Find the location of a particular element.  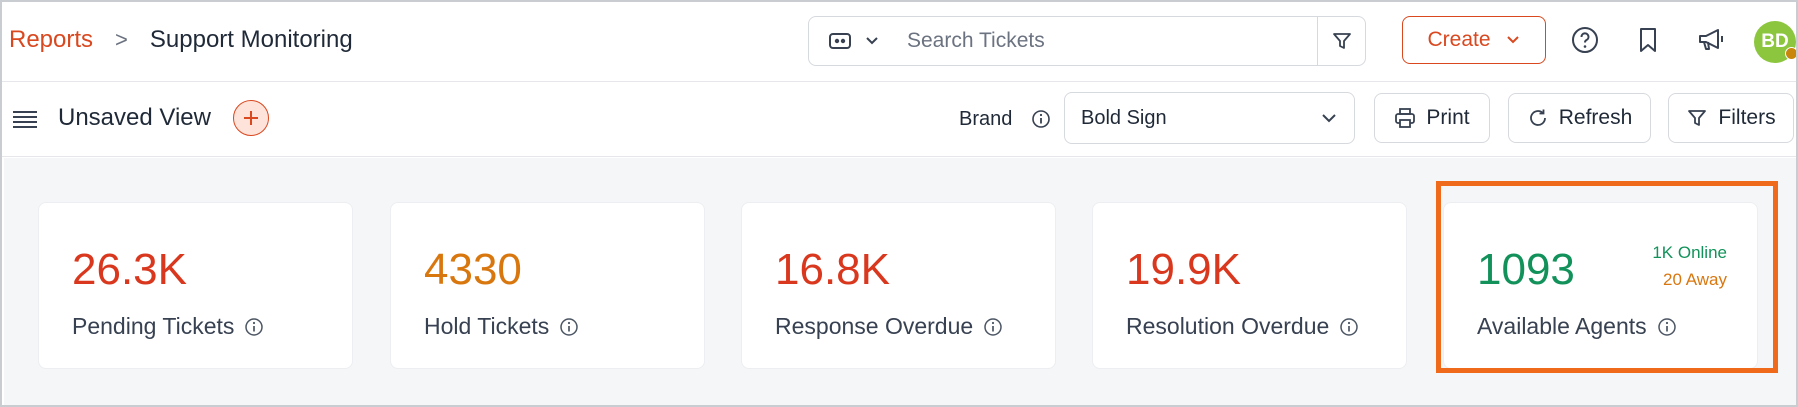

metric-value: 26.3K is located at coordinates (129, 269).